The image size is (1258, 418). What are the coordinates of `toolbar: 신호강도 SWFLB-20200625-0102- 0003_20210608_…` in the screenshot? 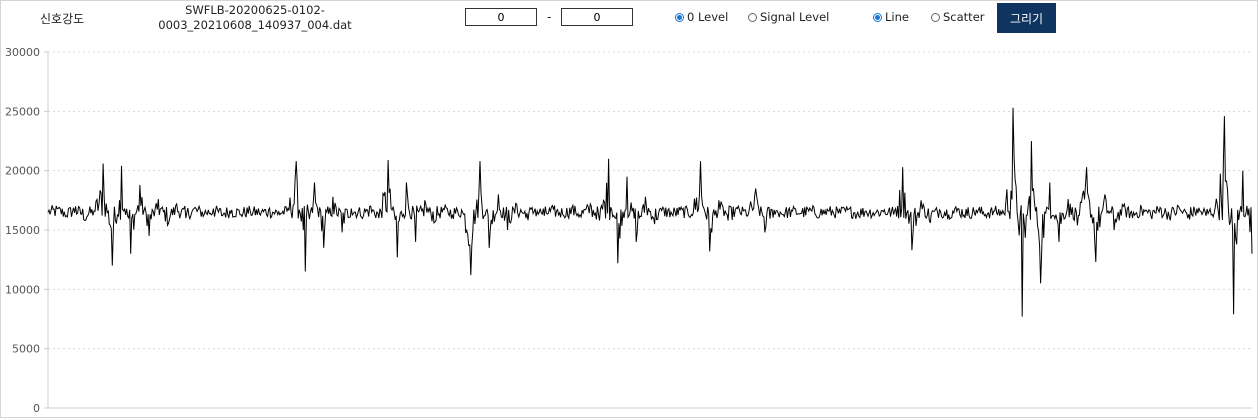 It's located at (629, 20).